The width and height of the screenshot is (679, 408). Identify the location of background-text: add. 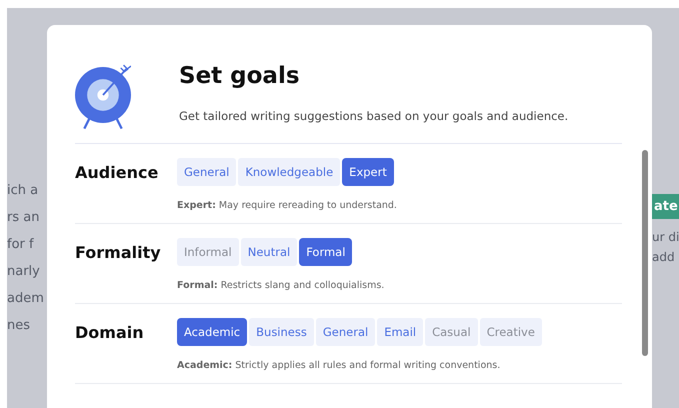
(664, 257).